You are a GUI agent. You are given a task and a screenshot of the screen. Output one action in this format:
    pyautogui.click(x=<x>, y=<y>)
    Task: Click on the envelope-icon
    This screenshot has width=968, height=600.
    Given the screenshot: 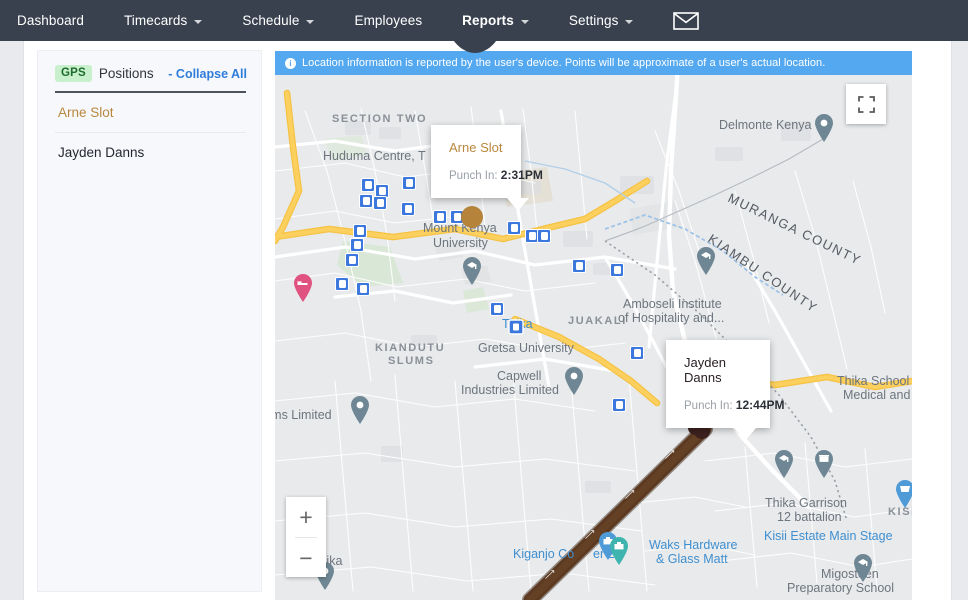 What is the action you would take?
    pyautogui.click(x=686, y=20)
    